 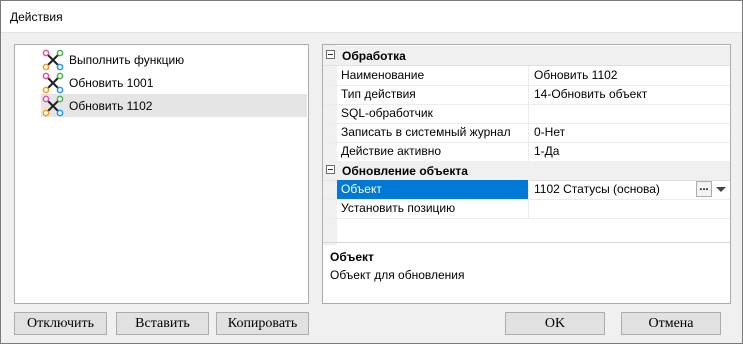 I want to click on tree-item-update-1102: Обновить 1102, so click(x=174, y=105).